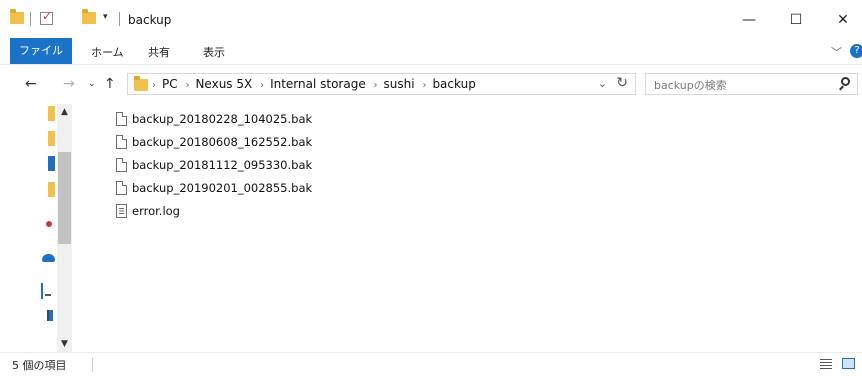 The width and height of the screenshot is (862, 376). Describe the element at coordinates (214, 52) in the screenshot. I see `tab-view: 表示` at that location.